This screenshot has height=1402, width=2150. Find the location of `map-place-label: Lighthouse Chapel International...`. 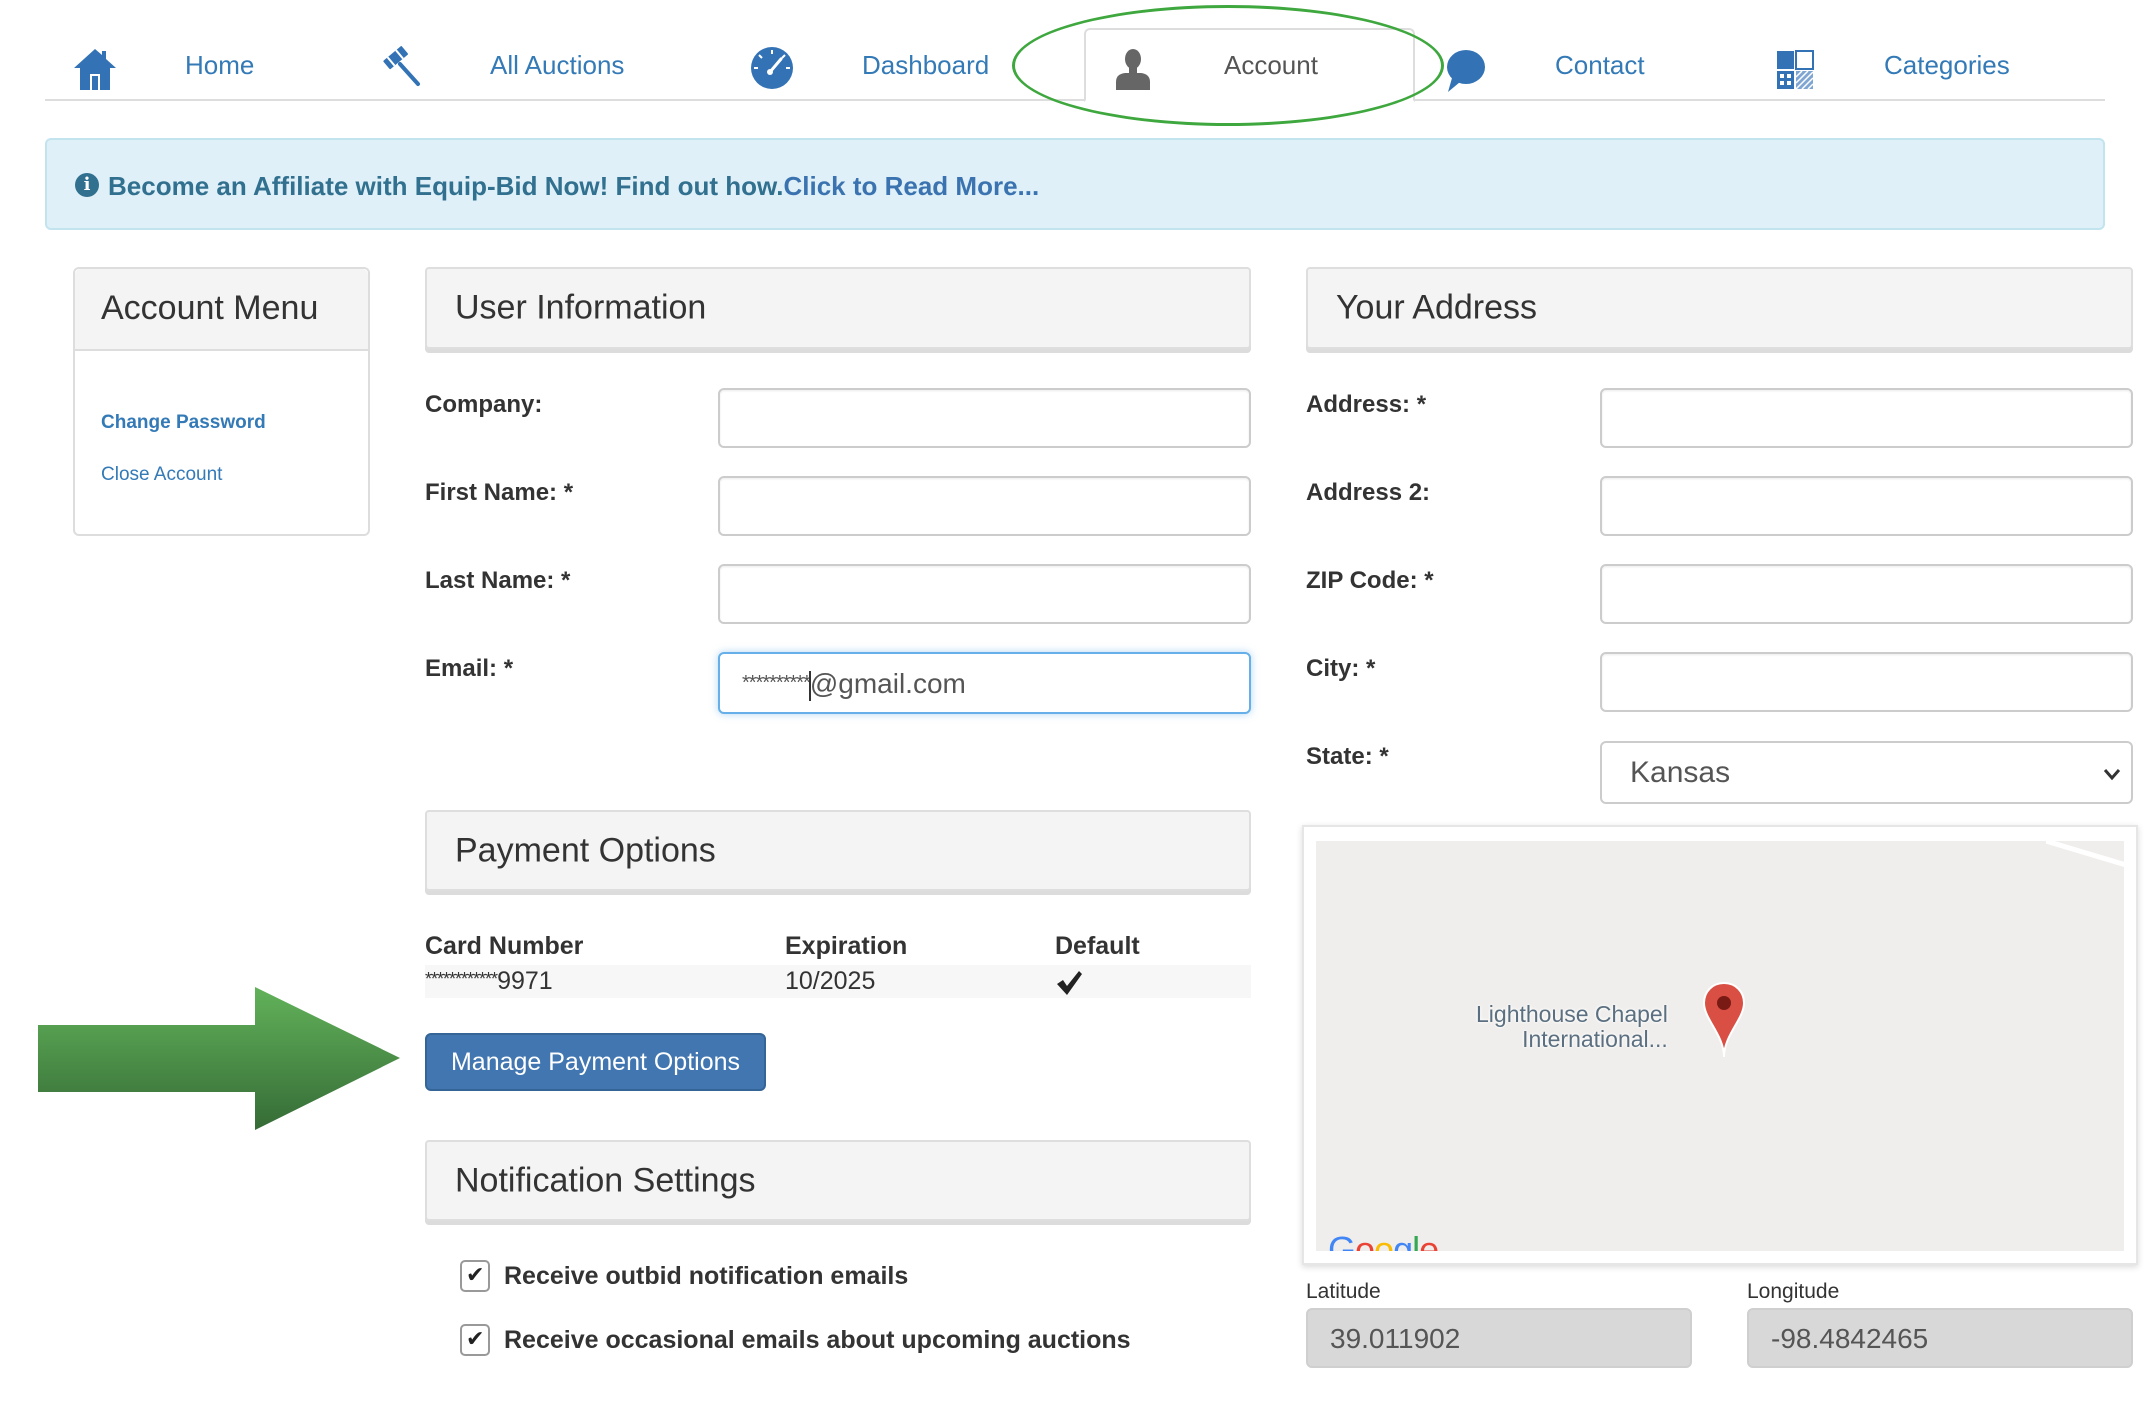

map-place-label: Lighthouse Chapel International... is located at coordinates (1572, 1027).